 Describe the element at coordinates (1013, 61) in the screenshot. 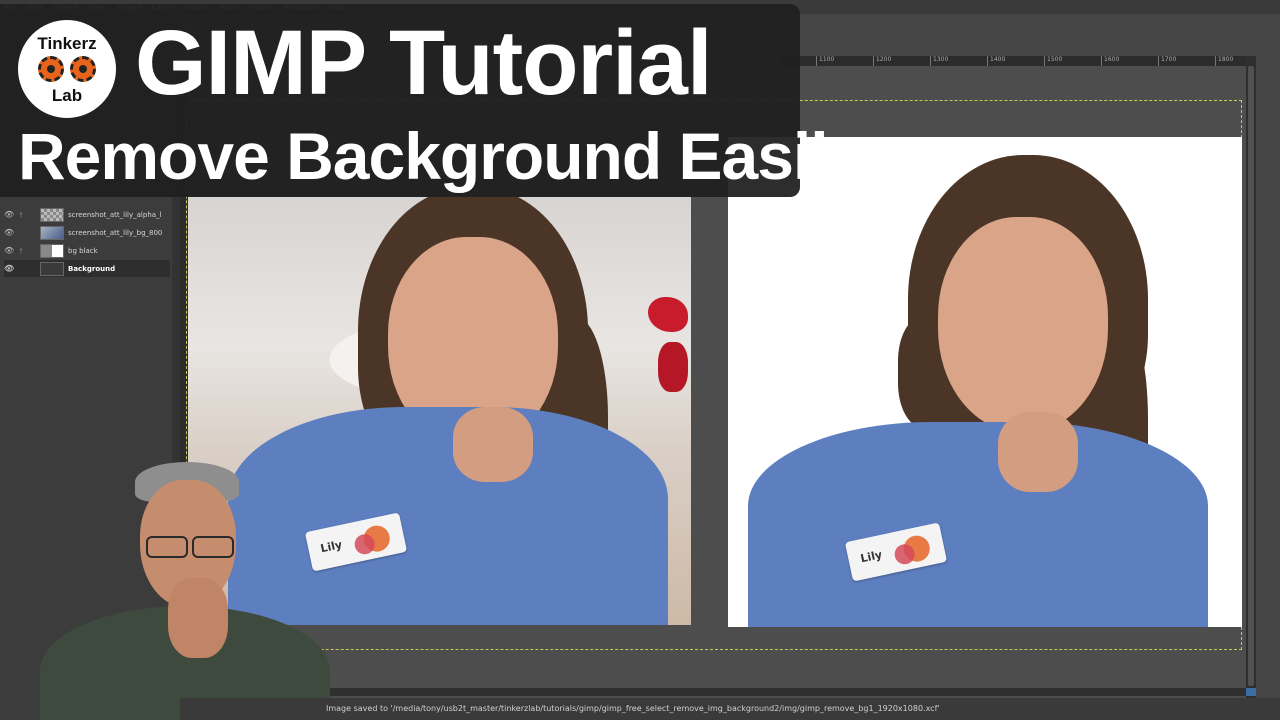

I see `horizontal-ruler: 1100 1200 1300 1400 1500 1600 1700 1800` at that location.